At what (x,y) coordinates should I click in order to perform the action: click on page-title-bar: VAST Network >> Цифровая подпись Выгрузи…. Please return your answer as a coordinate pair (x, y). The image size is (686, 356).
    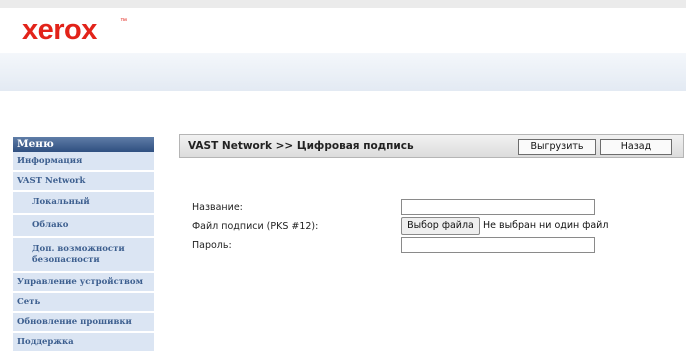
    Looking at the image, I should click on (431, 146).